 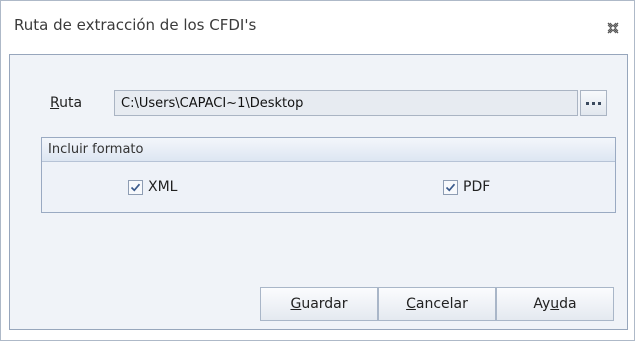 I want to click on close-icon, so click(x=613, y=28).